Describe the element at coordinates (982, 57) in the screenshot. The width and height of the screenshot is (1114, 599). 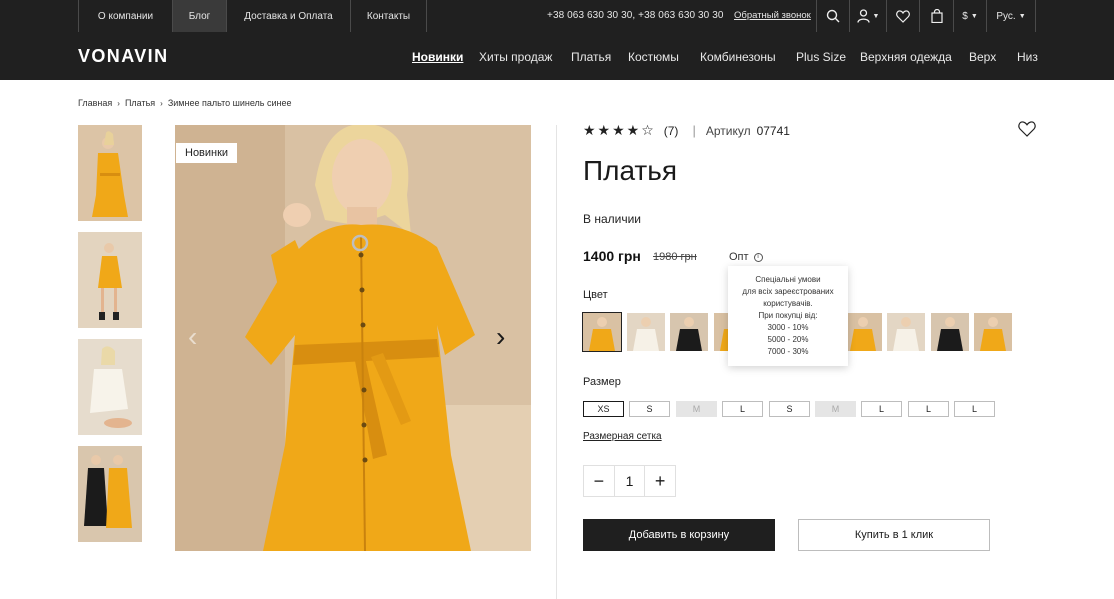
I see `nav-item-tops: Верх` at that location.